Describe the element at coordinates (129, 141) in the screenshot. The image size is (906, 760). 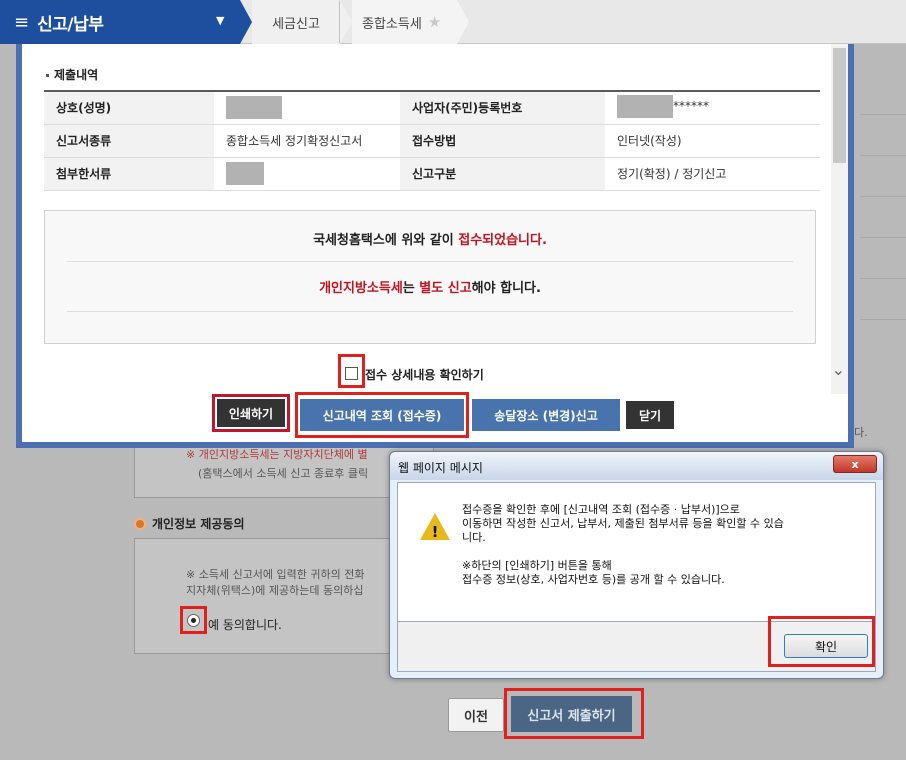
I see `table-label: 신고서종류` at that location.